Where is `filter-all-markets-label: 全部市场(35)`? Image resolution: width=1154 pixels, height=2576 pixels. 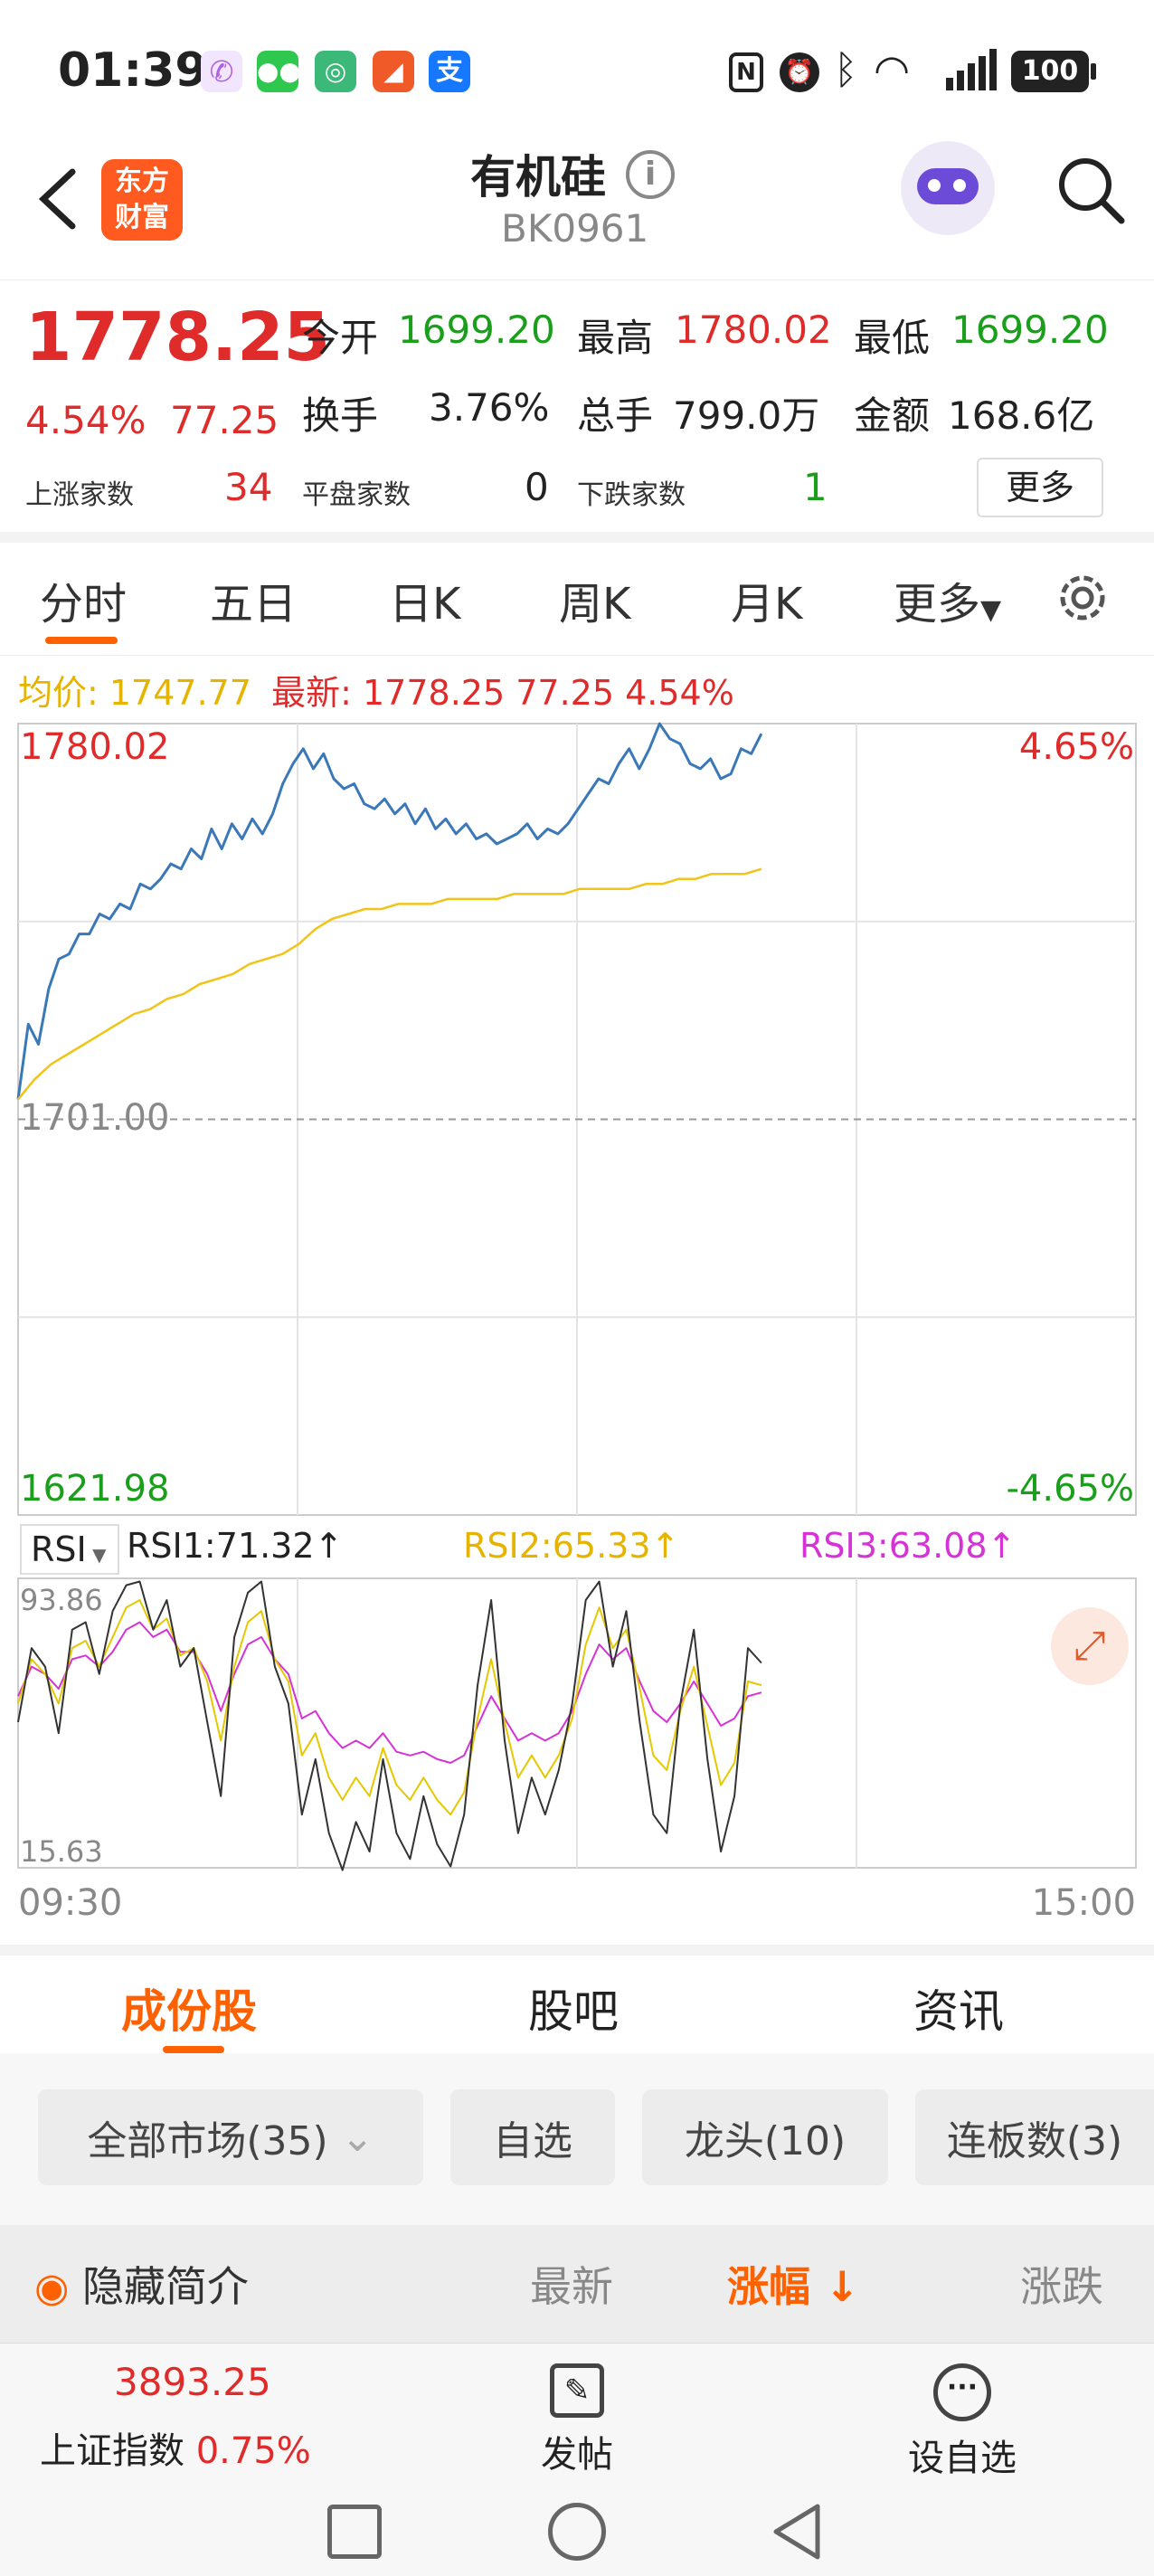
filter-all-markets-label: 全部市场(35) is located at coordinates (207, 2141).